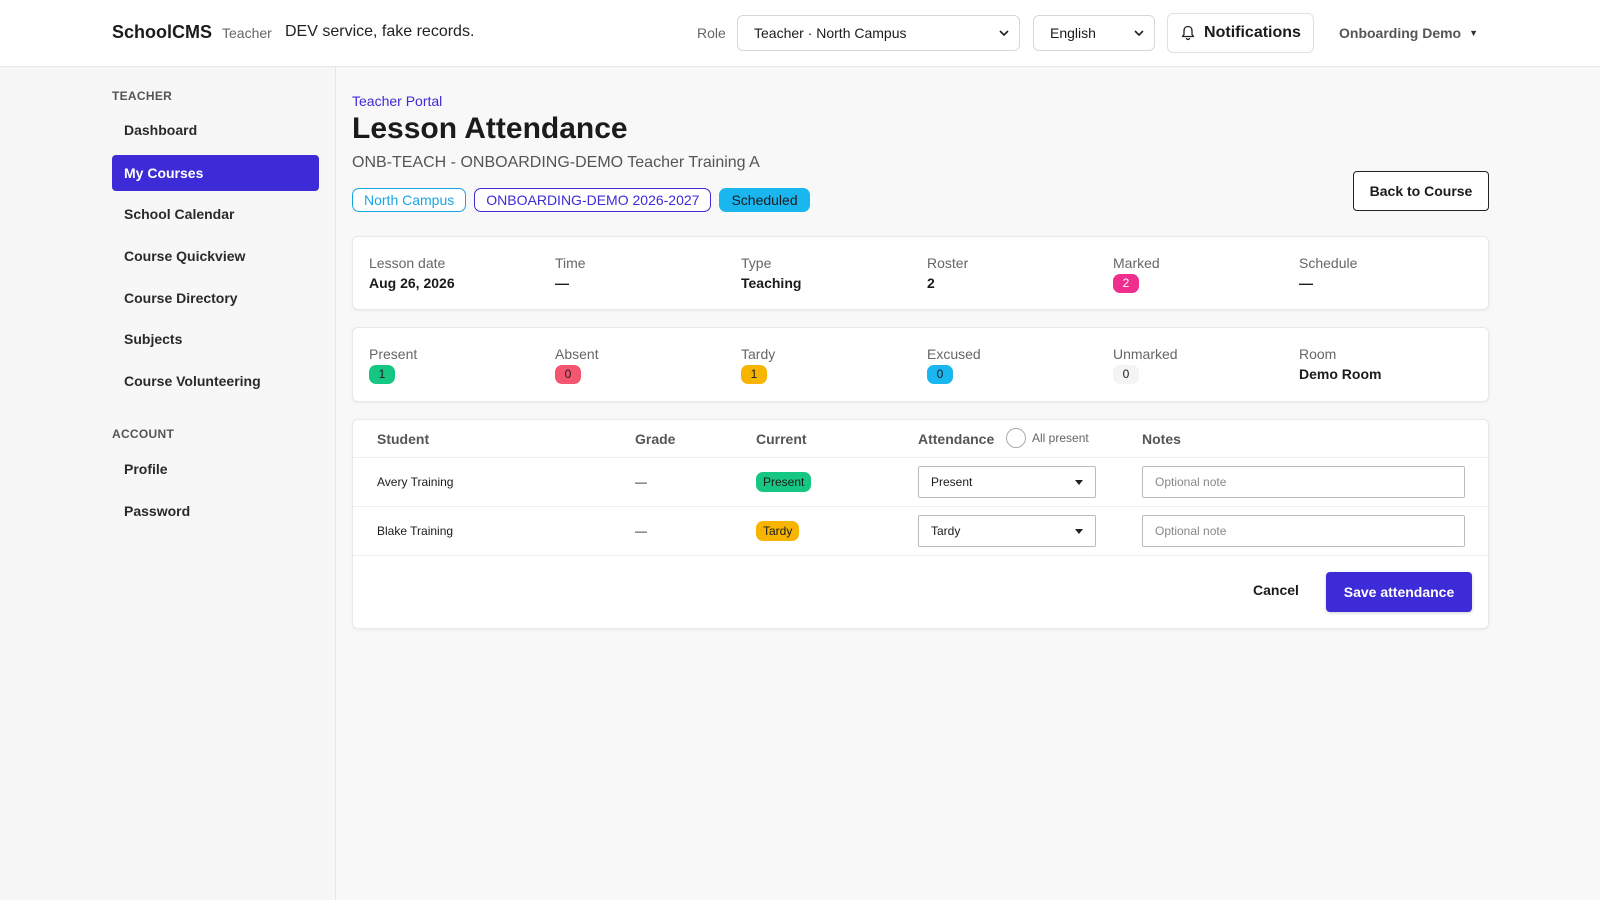 This screenshot has height=900, width=1600. What do you see at coordinates (771, 273) in the screenshot?
I see `stat-type: Type Teaching` at bounding box center [771, 273].